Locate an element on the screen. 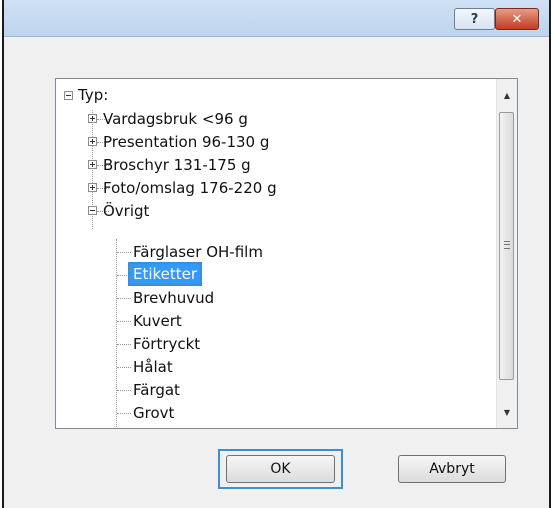  tree-node-grovt: Grovt is located at coordinates (153, 413).